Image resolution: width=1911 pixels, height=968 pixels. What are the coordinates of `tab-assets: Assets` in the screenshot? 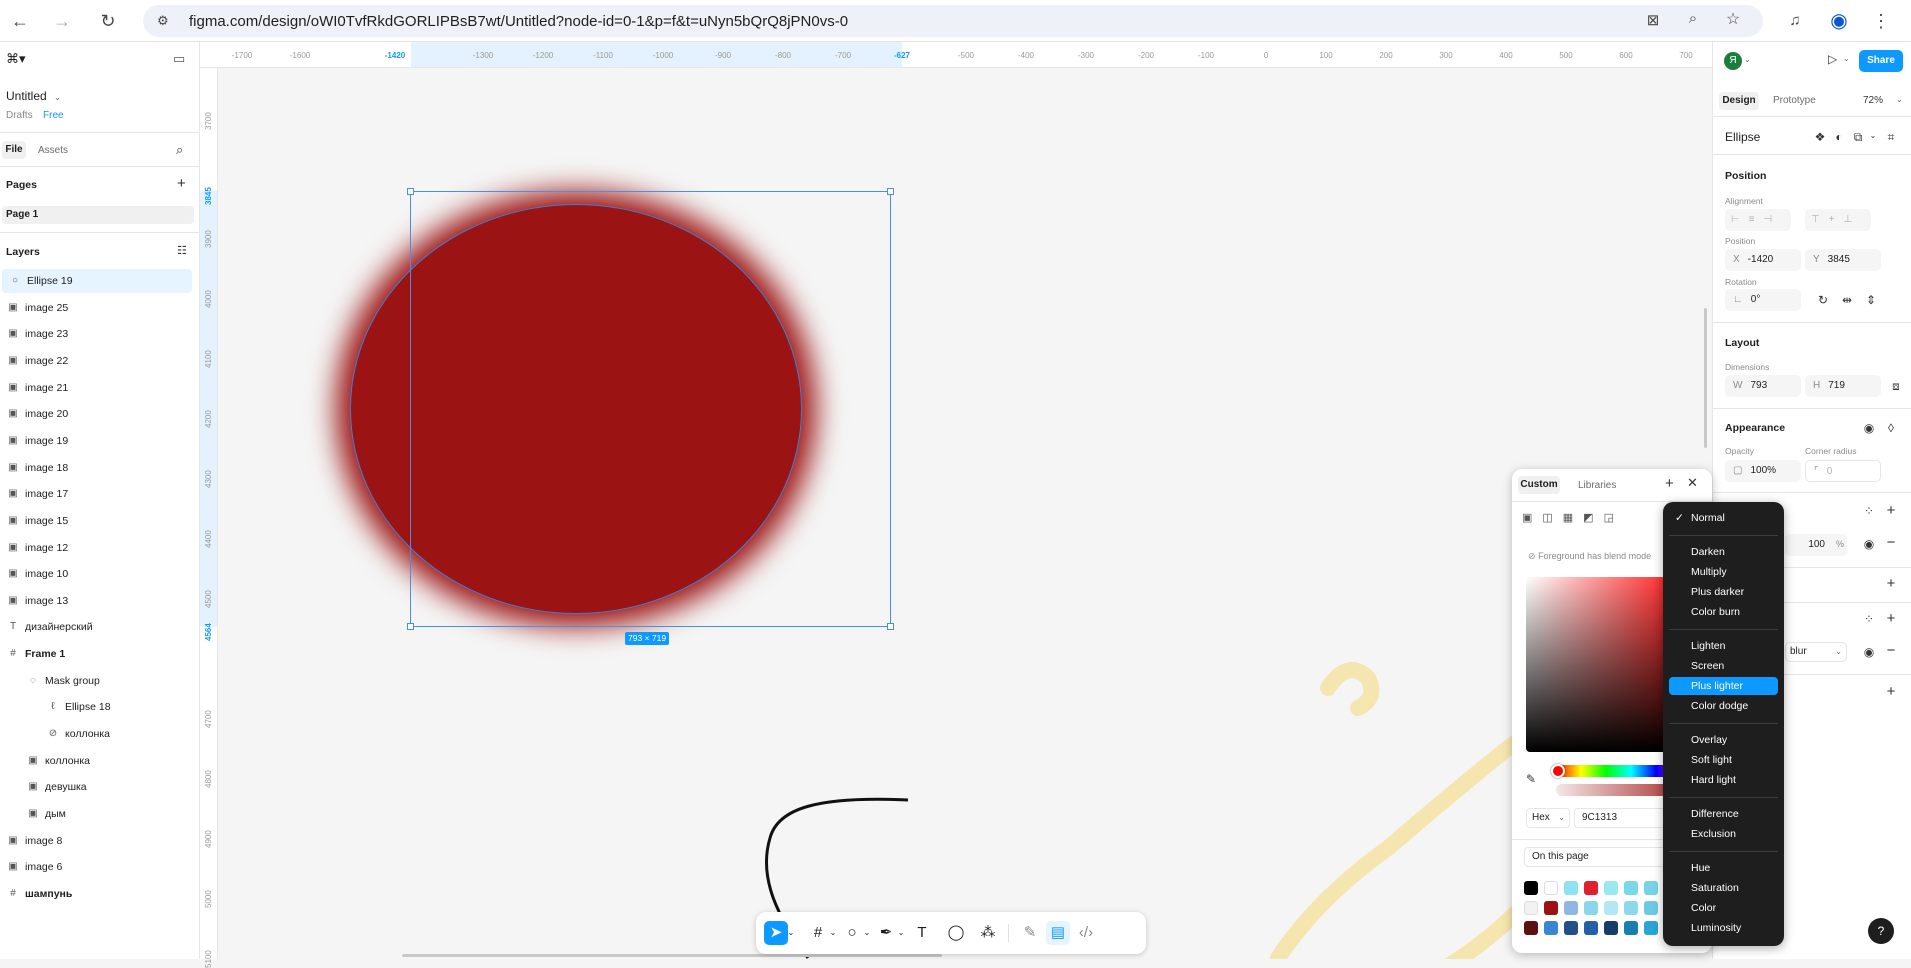 It's located at (53, 150).